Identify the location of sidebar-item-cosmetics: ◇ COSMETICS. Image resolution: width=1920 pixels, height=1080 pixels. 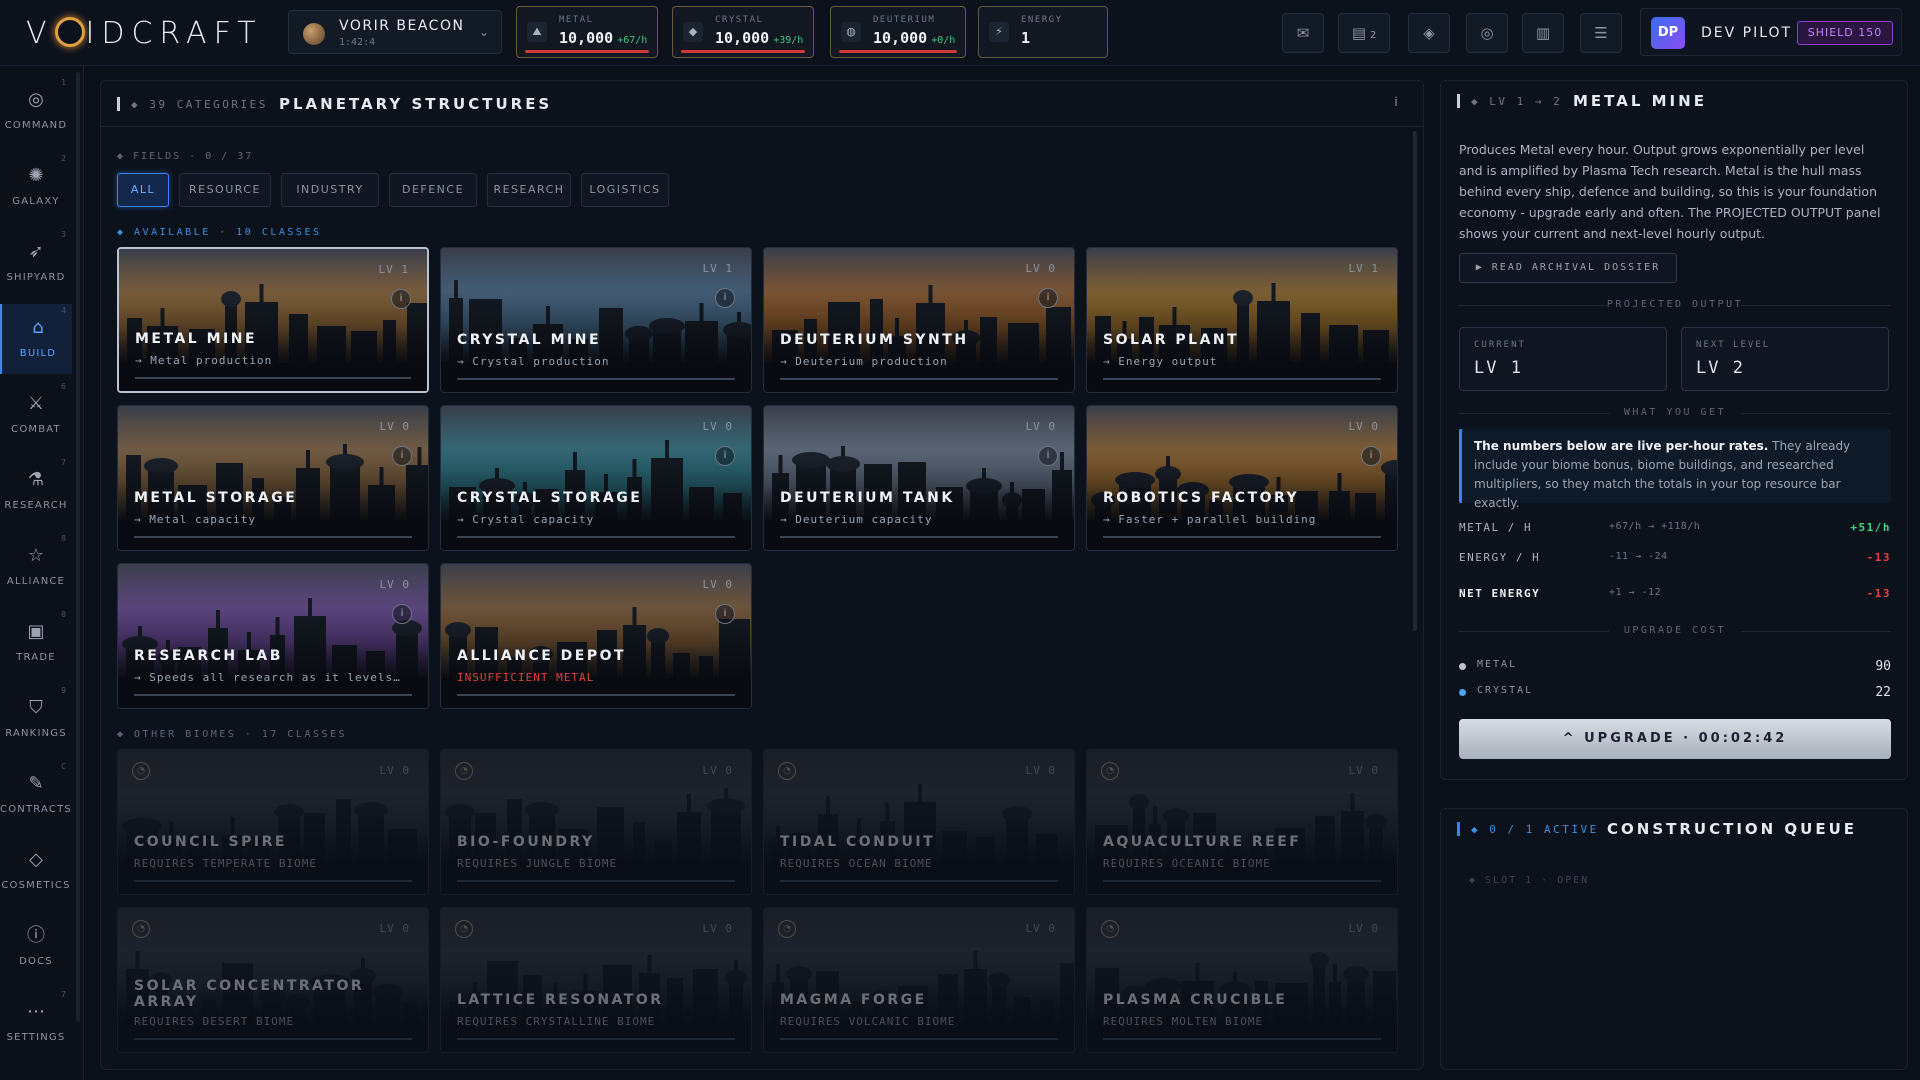
(36, 871).